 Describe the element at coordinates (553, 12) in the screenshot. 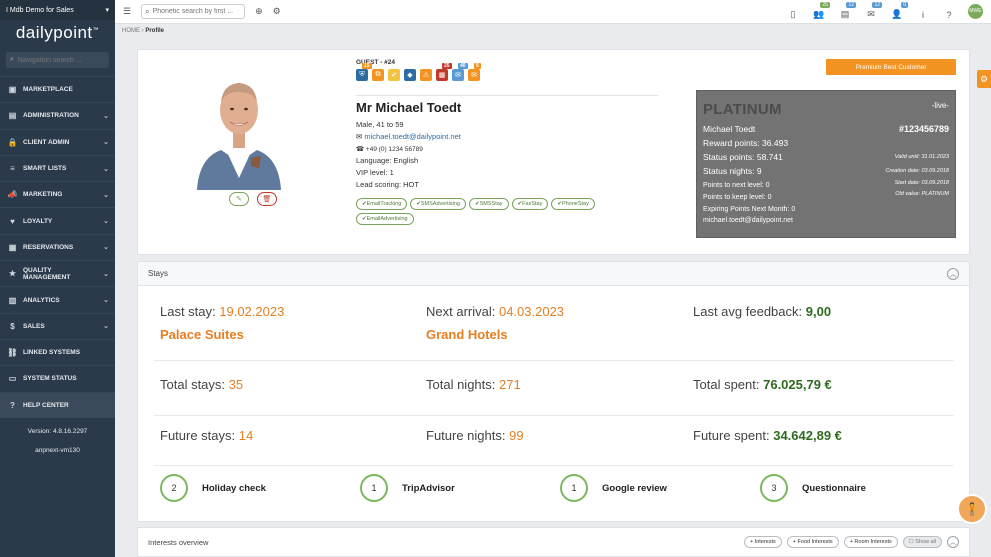

I see `top-bar: ☰ ⌕ ⊕ ⚙ ▯ 👥25 ▤12 ✉12 👤0 i? MWE` at that location.